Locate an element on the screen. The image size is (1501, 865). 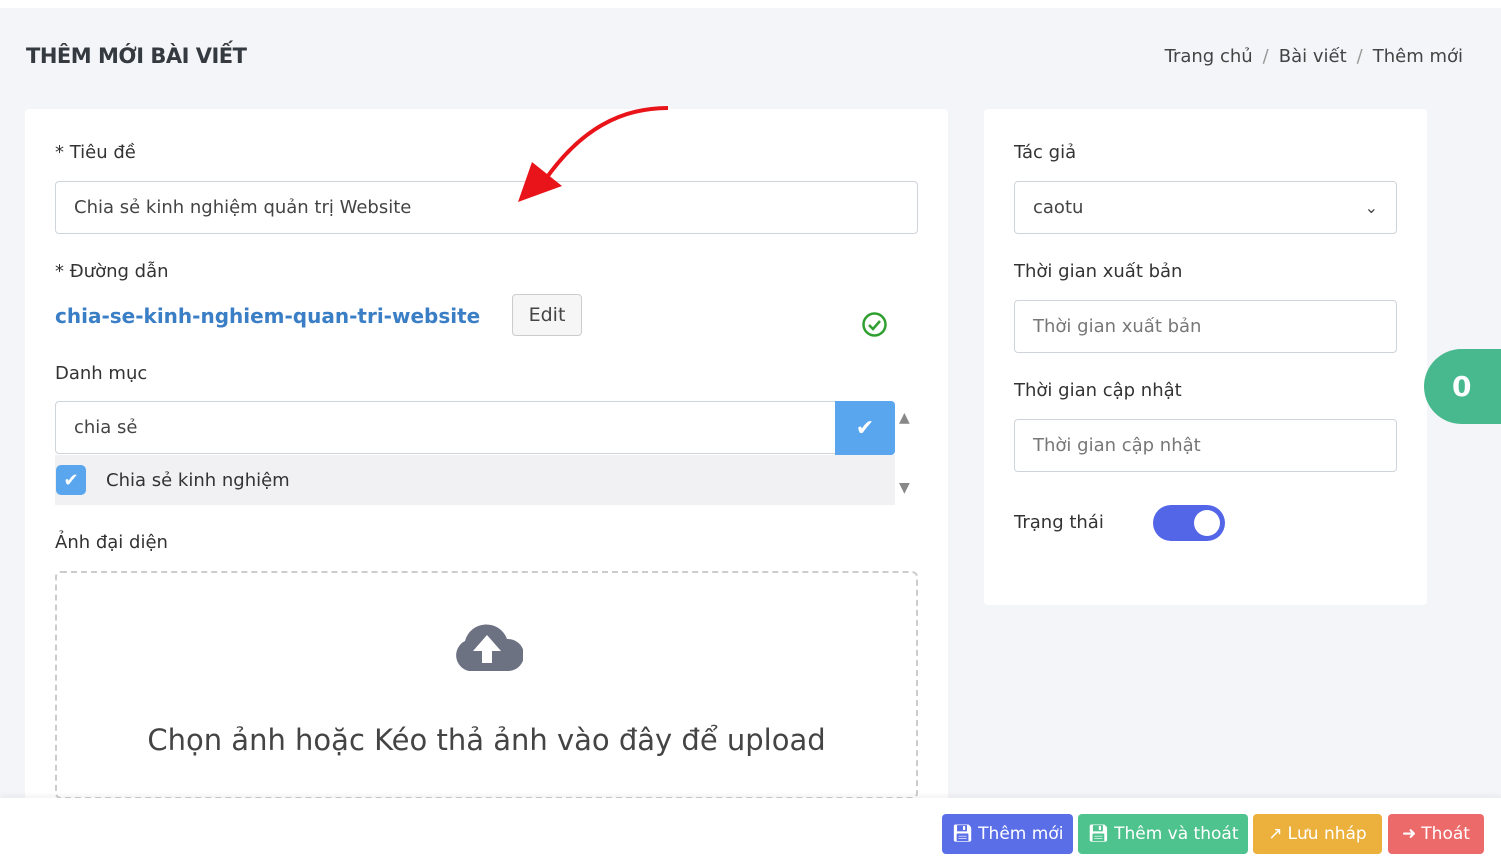
page-title: THÊM MỚI BÀI VIẾT is located at coordinates (136, 56).